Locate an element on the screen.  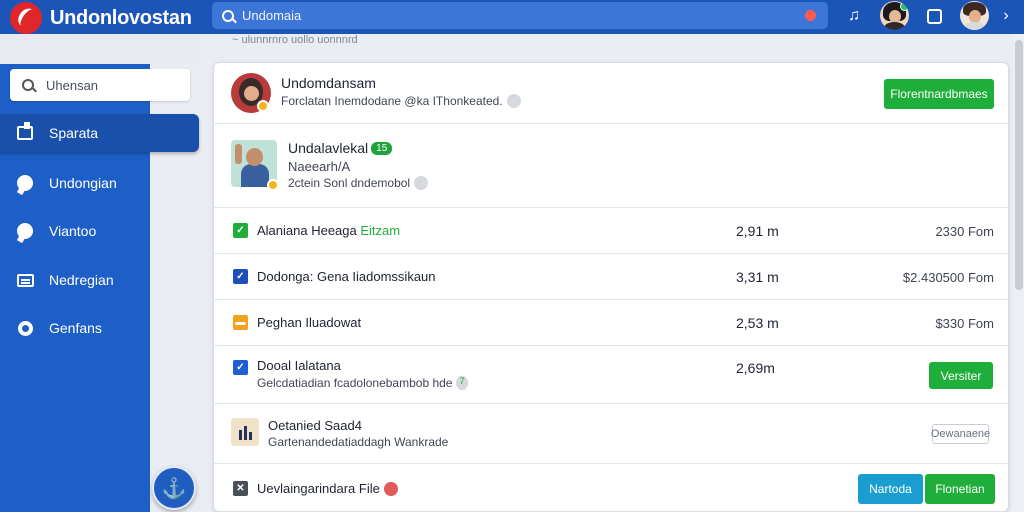
top-bar: Undonlovostan ♫ › is located at coordinates (512, 17).